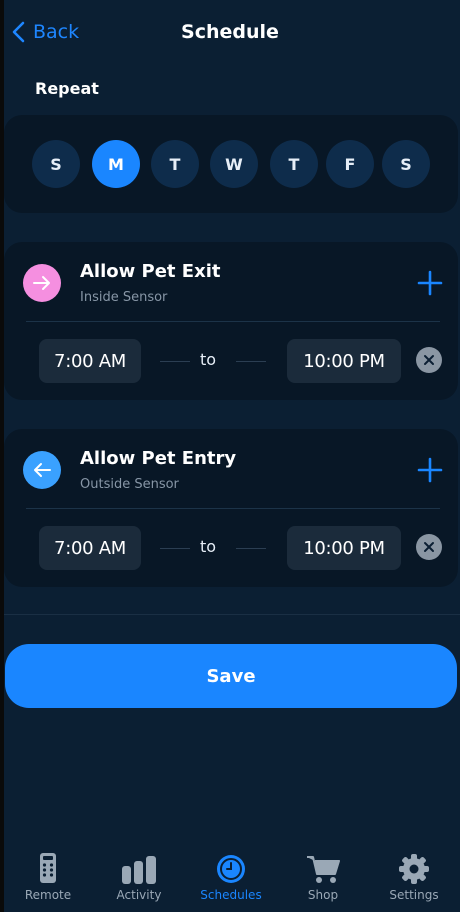 The image size is (460, 912). Describe the element at coordinates (116, 164) in the screenshot. I see `day-monday-button: M` at that location.